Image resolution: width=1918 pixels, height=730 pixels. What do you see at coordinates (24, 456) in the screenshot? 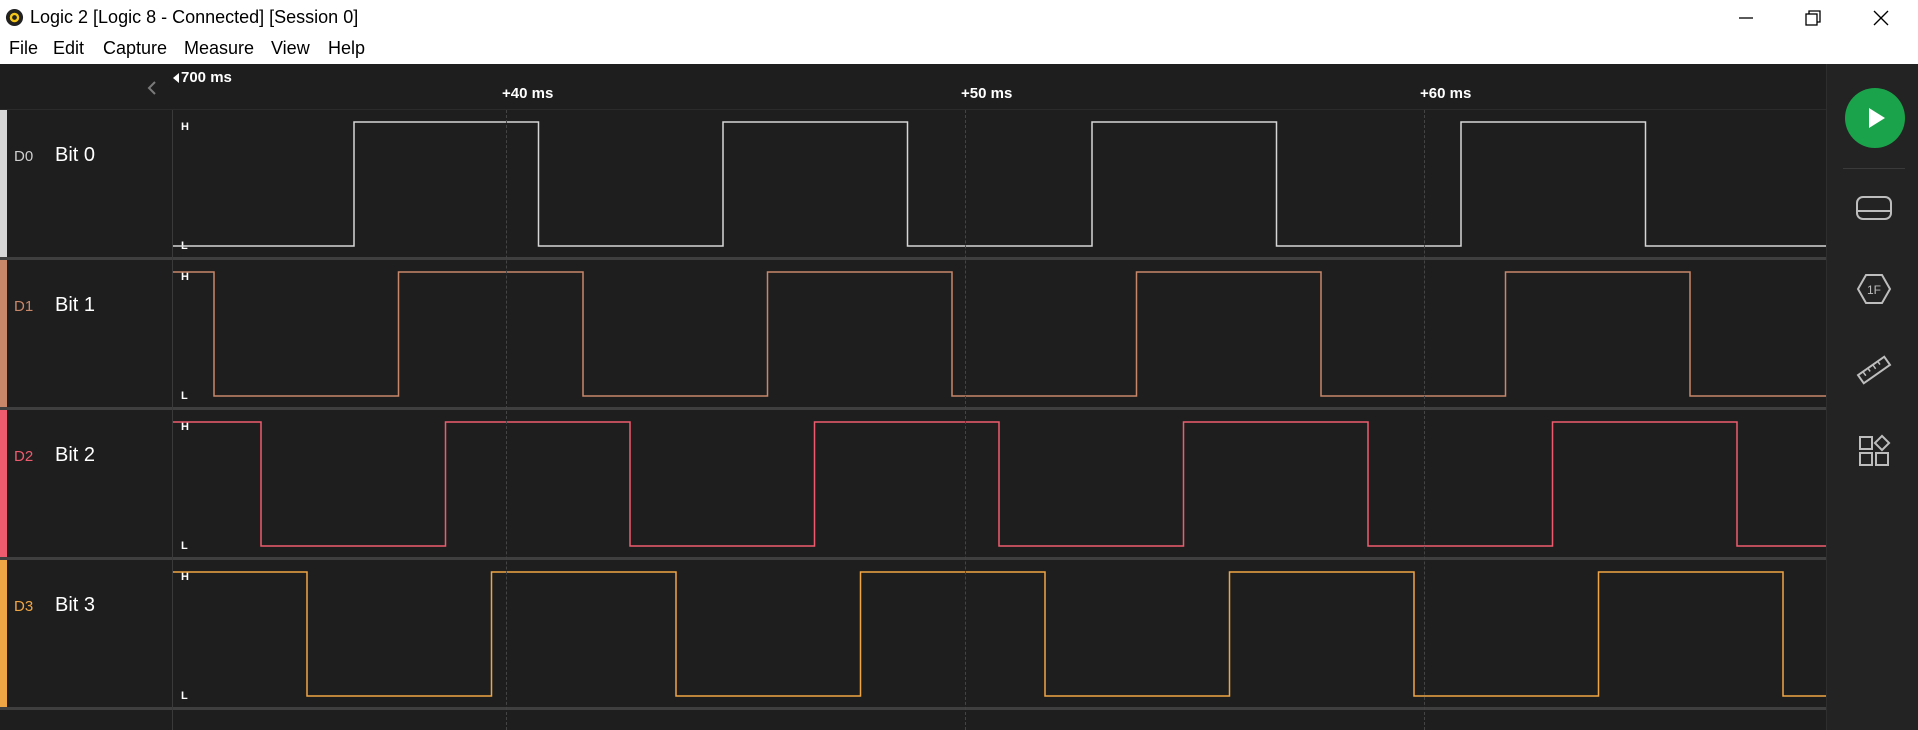
I see `channel-id: D2` at bounding box center [24, 456].